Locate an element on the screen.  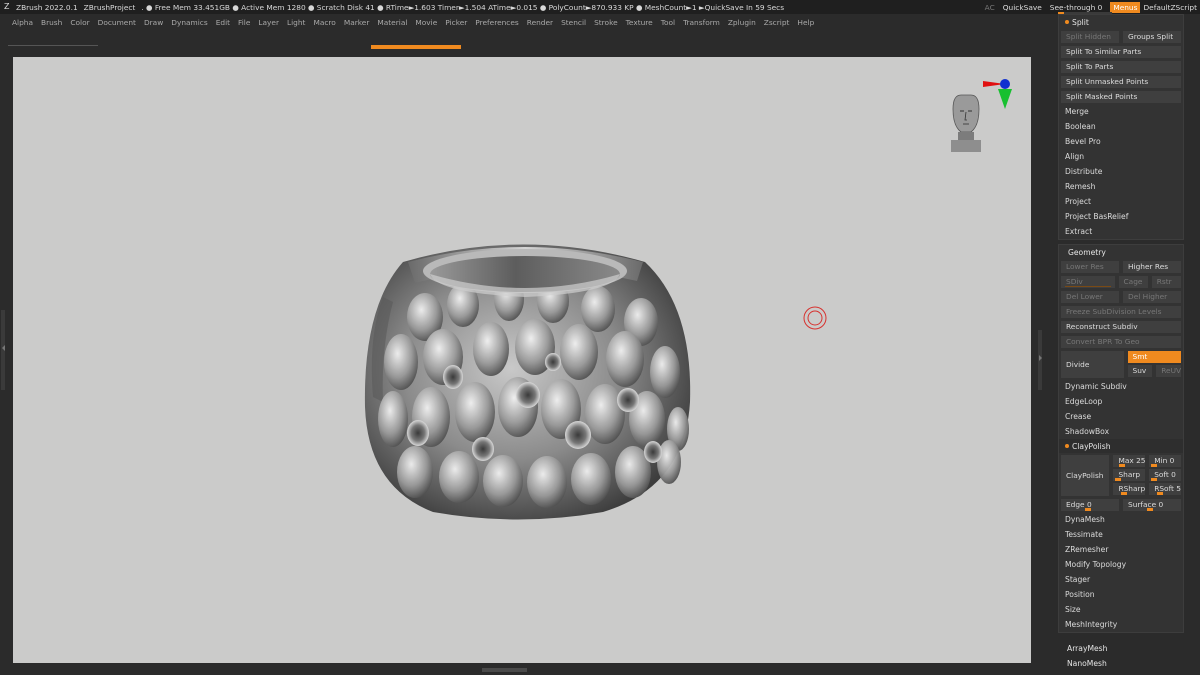
quicksave-button: QuickSave is located at coordinates (1022, 7).